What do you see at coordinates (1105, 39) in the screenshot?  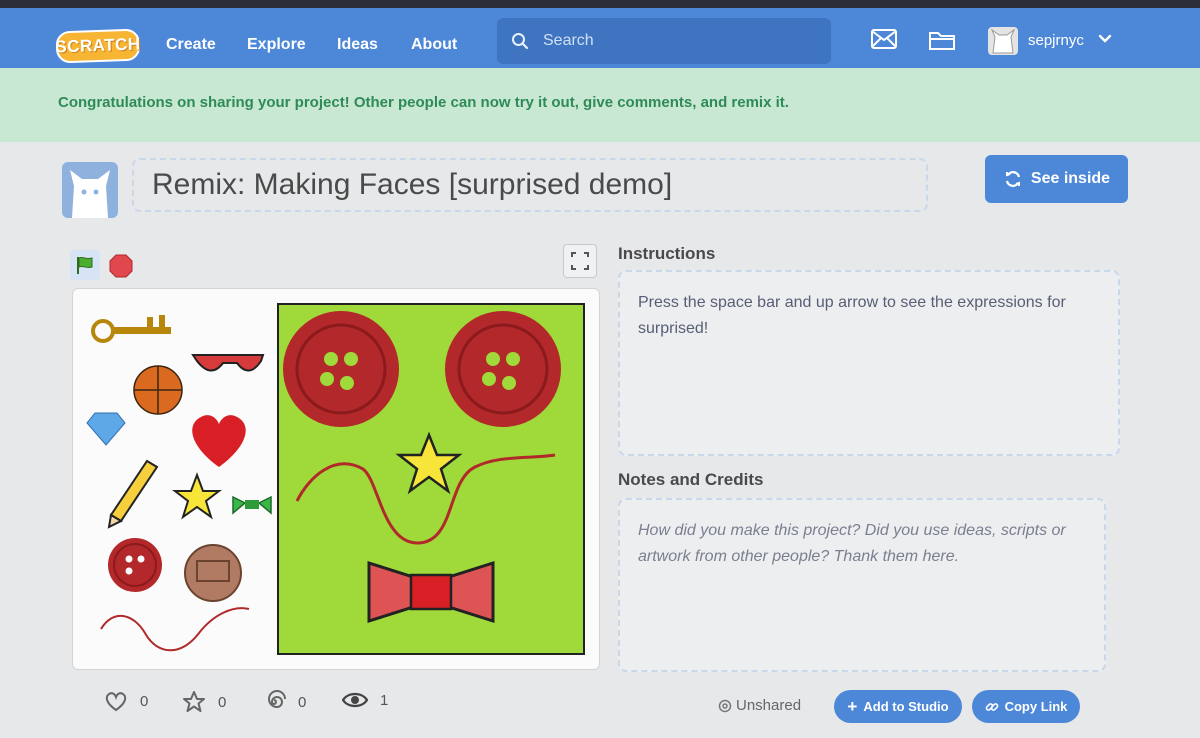 I see `chevron-down-icon` at bounding box center [1105, 39].